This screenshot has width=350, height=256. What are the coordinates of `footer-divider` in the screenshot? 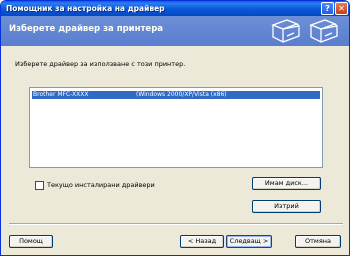 It's located at (176, 224).